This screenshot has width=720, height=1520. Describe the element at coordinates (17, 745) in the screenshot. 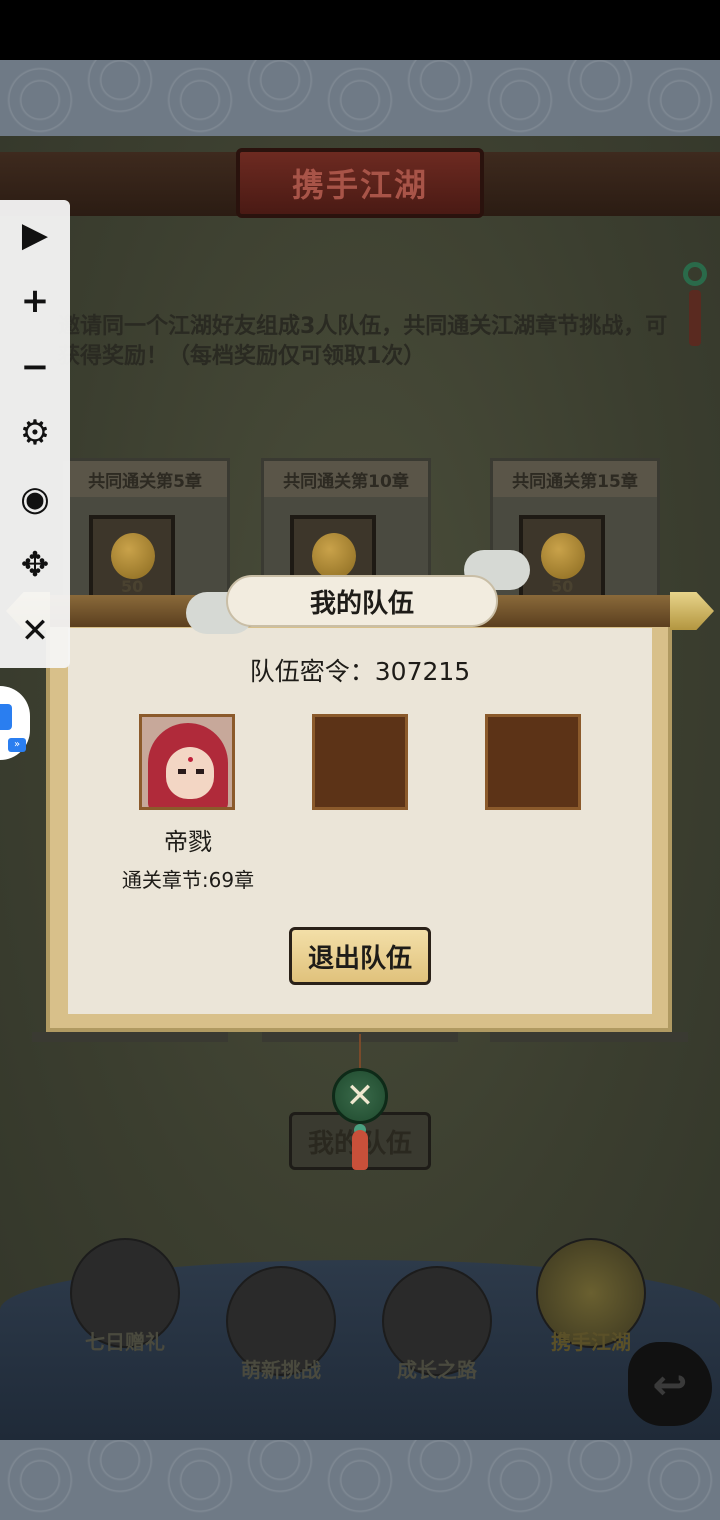

I see `fast-forward-icon: »` at that location.